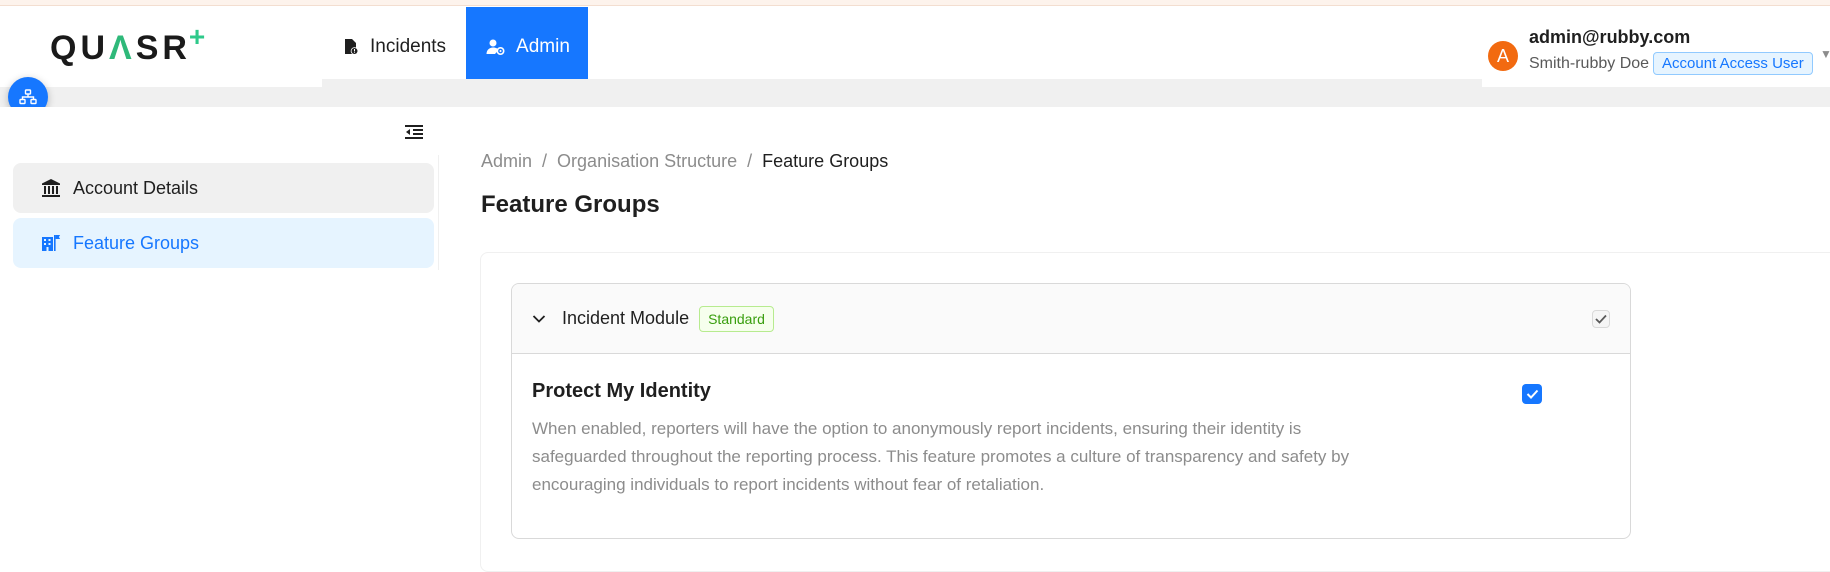 The image size is (1830, 572). I want to click on feature-checkbox, so click(1532, 394).